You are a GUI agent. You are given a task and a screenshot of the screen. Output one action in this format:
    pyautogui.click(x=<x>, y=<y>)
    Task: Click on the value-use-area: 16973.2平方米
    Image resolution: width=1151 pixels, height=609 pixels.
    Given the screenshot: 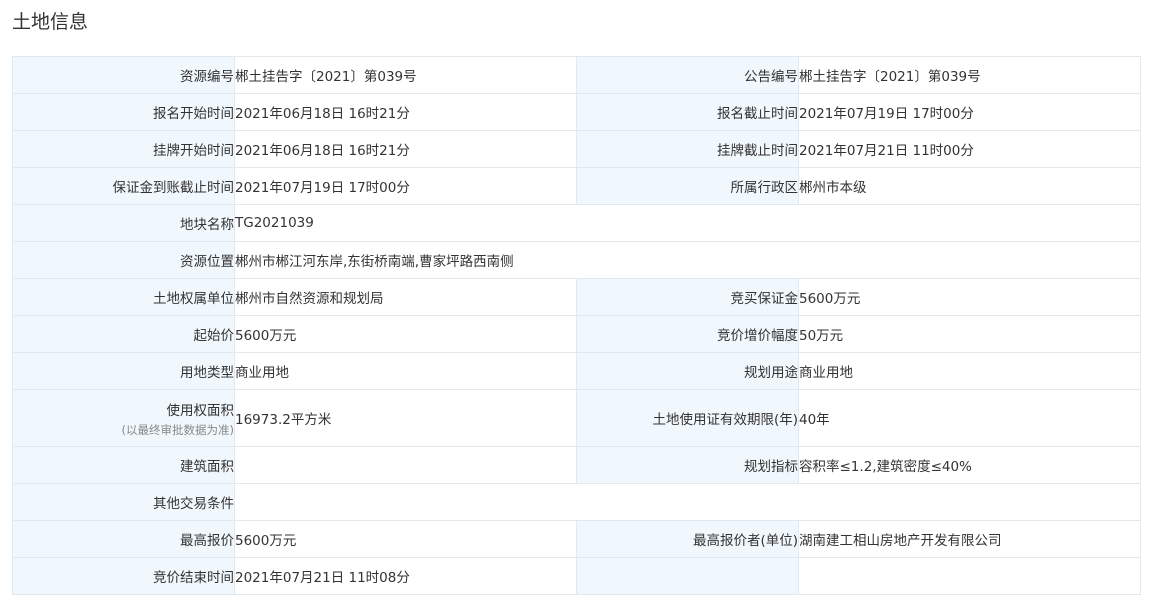 What is the action you would take?
    pyautogui.click(x=405, y=418)
    